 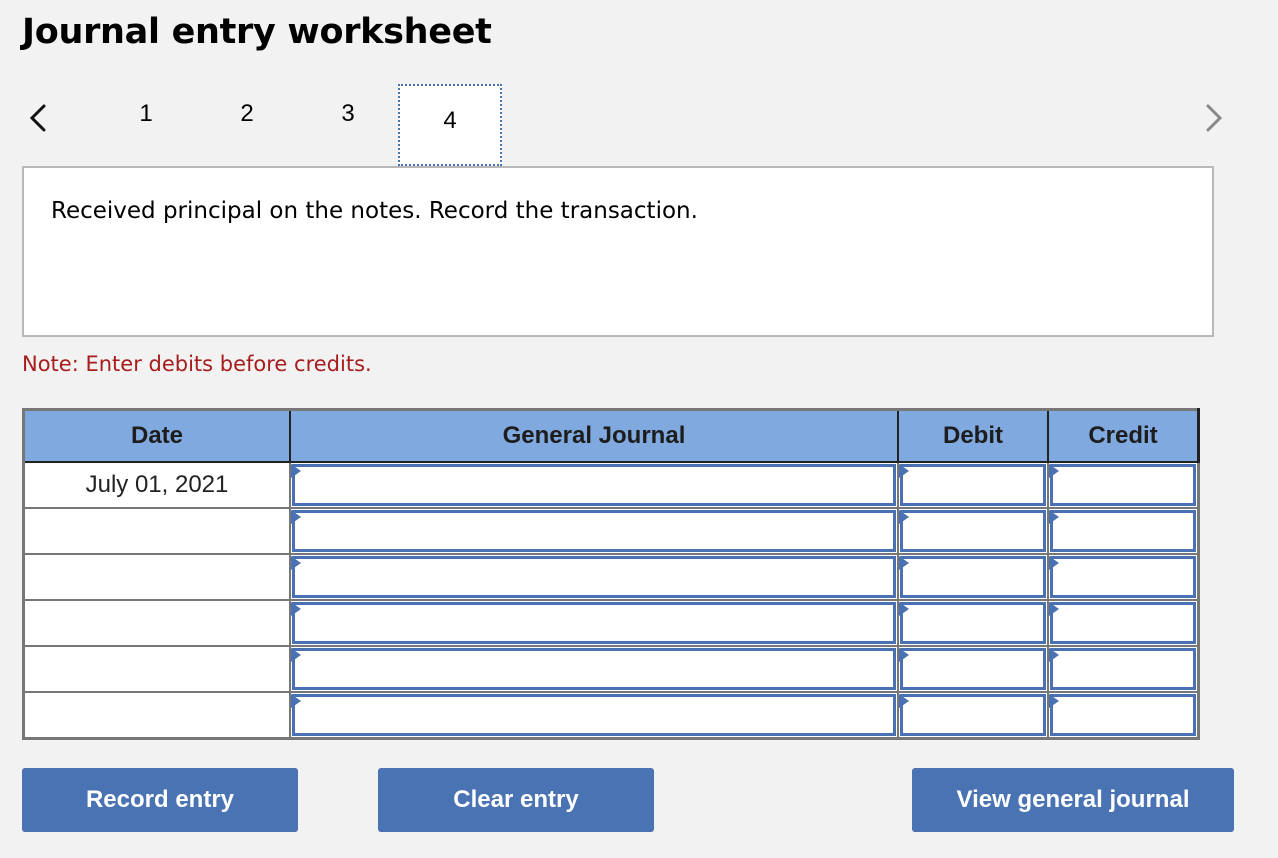 I want to click on chevron-right-icon, so click(x=1214, y=118).